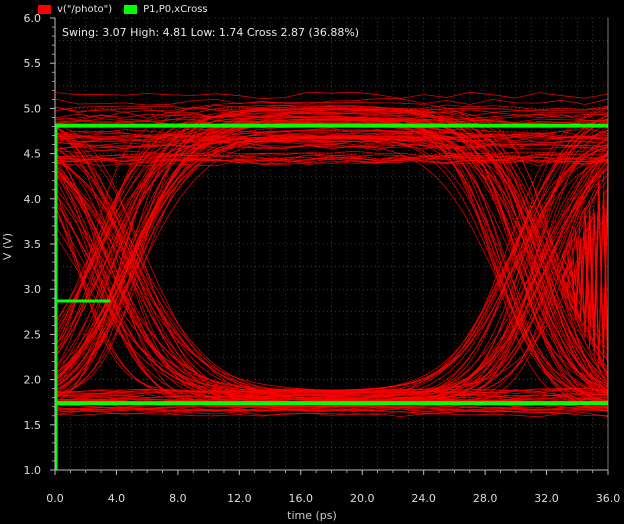 The image size is (624, 524). Describe the element at coordinates (33, 108) in the screenshot. I see `y-tick-label: 5.0` at that location.